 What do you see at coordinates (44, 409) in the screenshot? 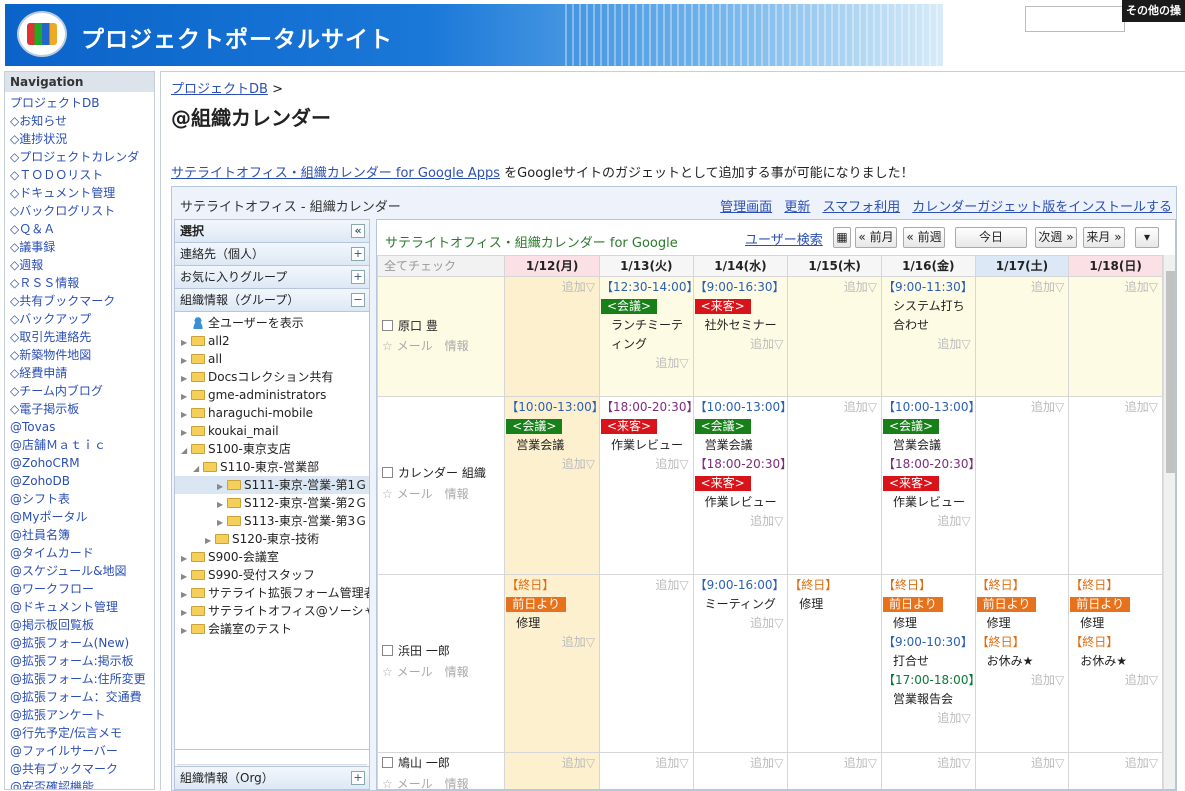
I see `nav-link: ◇電子掲示板` at bounding box center [44, 409].